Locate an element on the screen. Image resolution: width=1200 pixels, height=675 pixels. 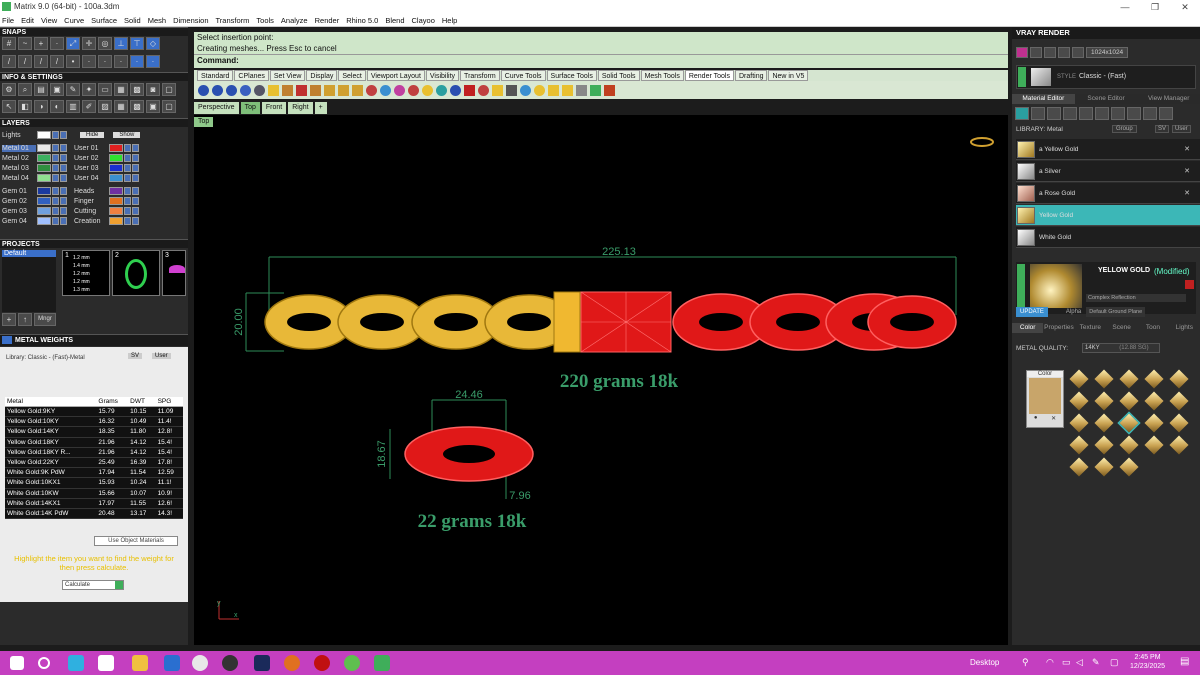
camera-icon: ◙ is located at coordinates (153, 89).